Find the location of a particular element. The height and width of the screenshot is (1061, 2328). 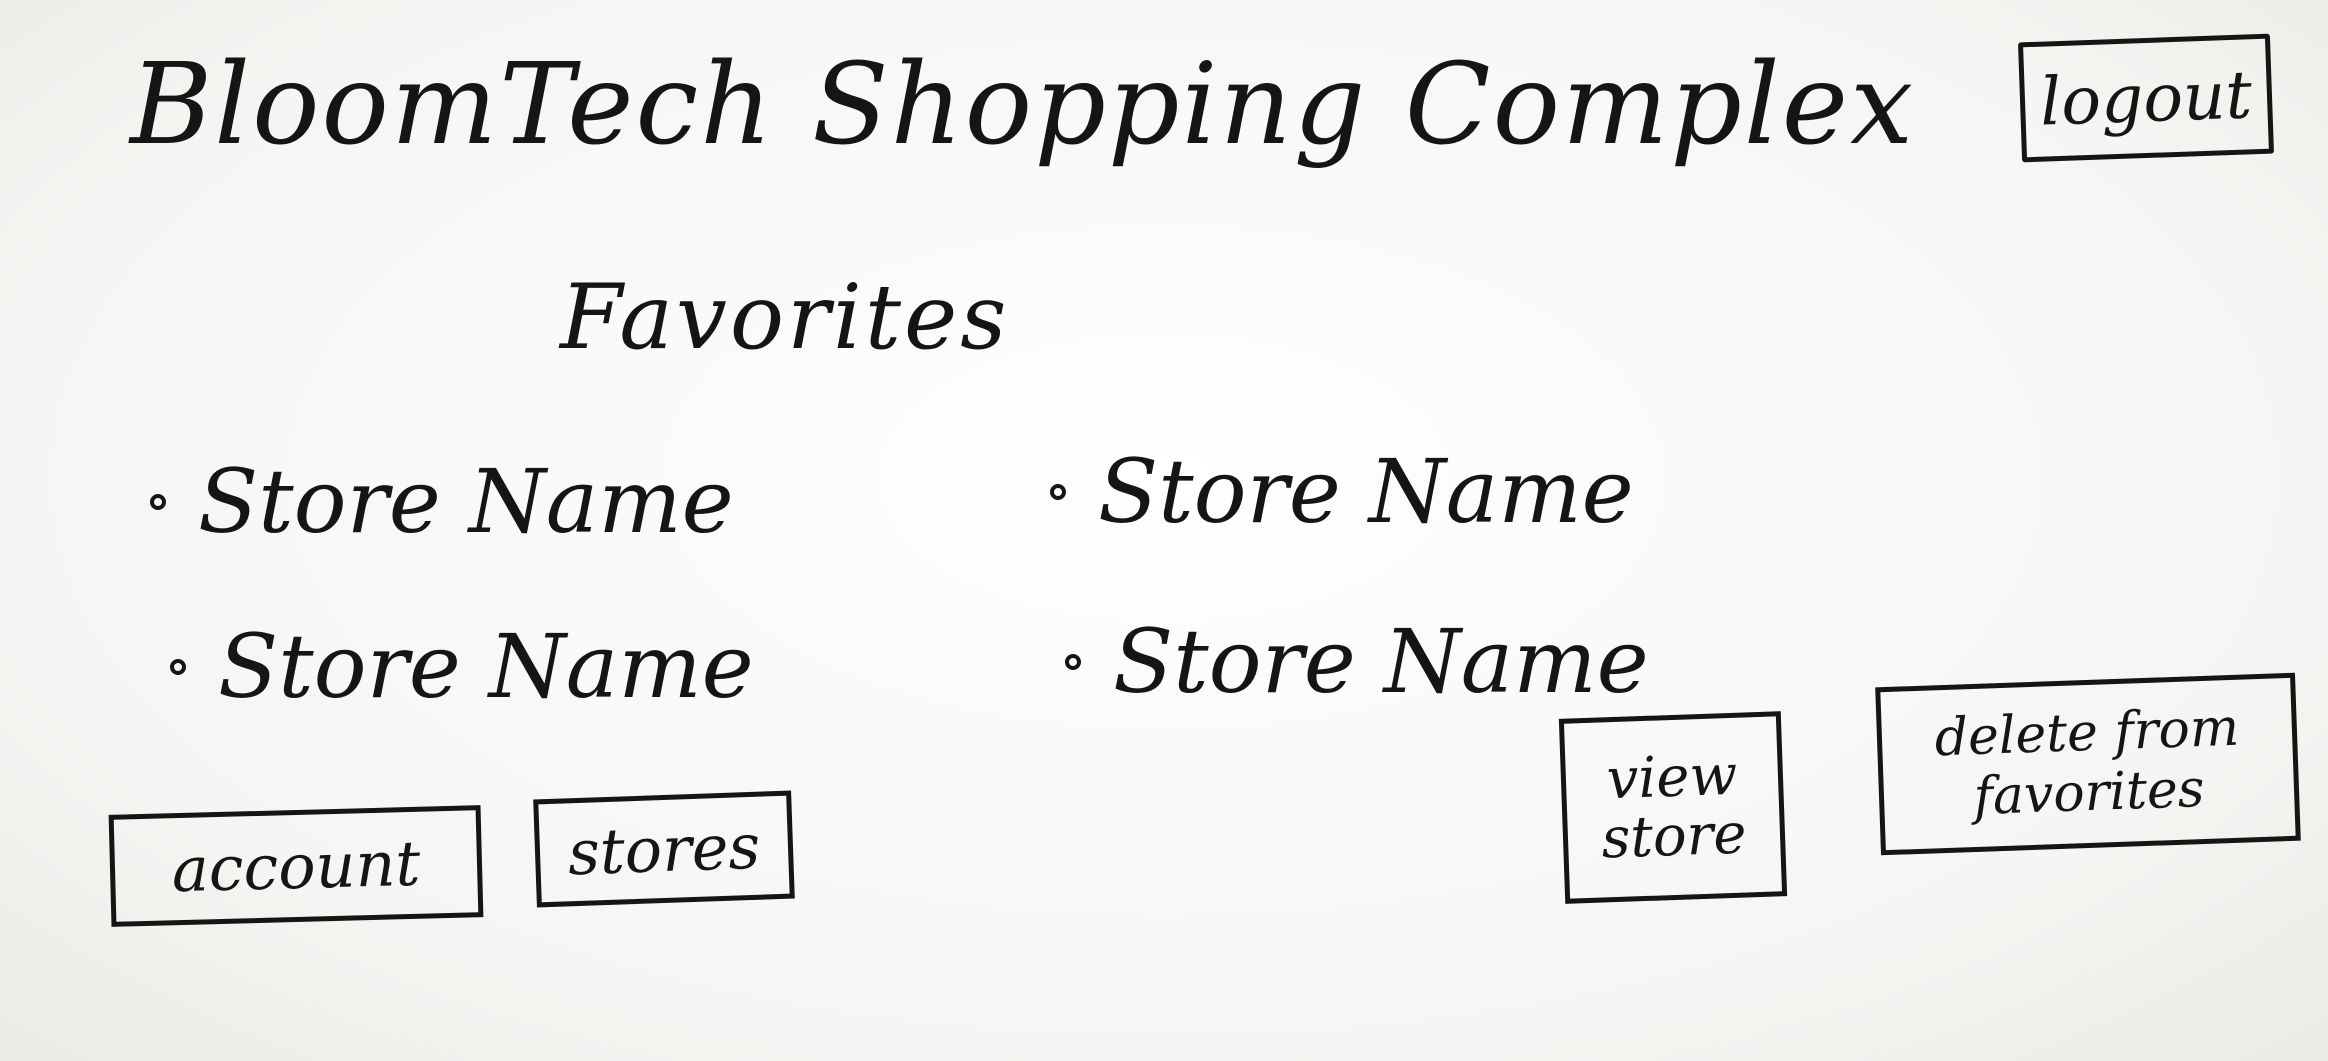

page-title: BloomTech Shopping Complex is located at coordinates (1023, 105).